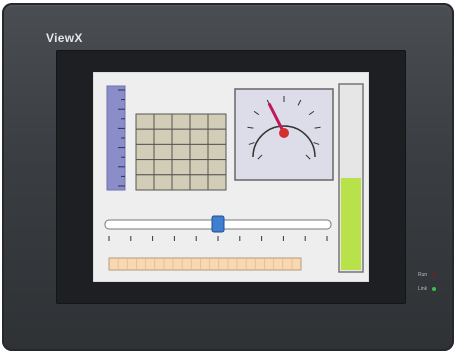 The height and width of the screenshot is (353, 456). I want to click on brand-logo: ViewX, so click(64, 38).